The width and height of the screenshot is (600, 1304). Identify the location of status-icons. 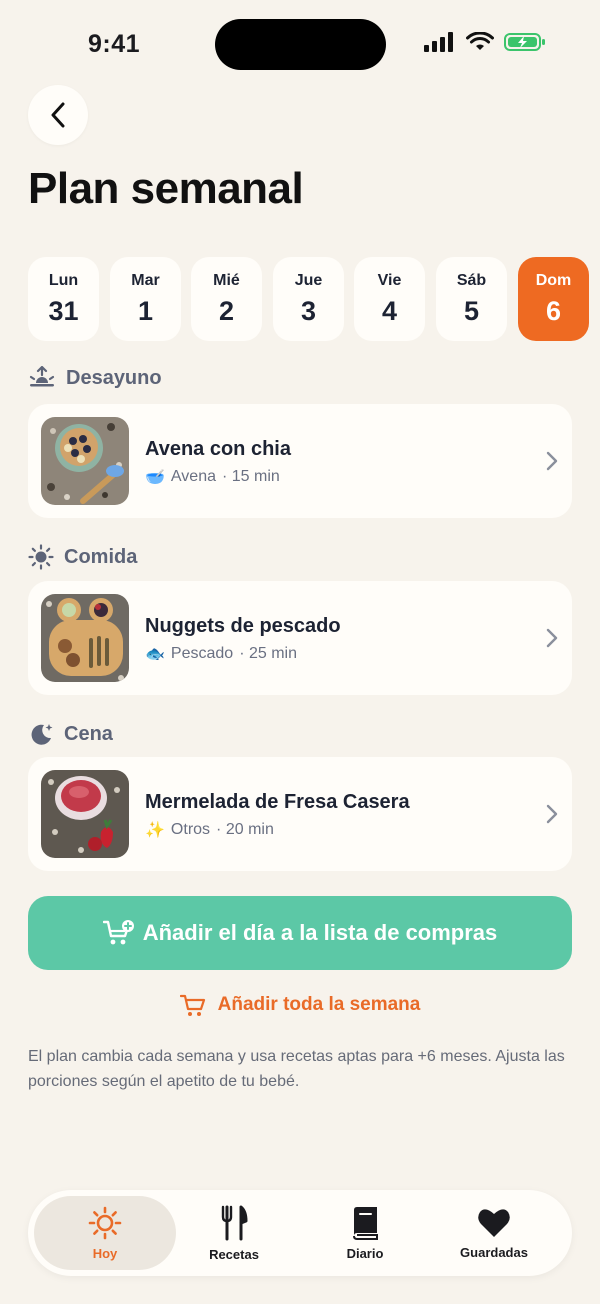
(485, 42).